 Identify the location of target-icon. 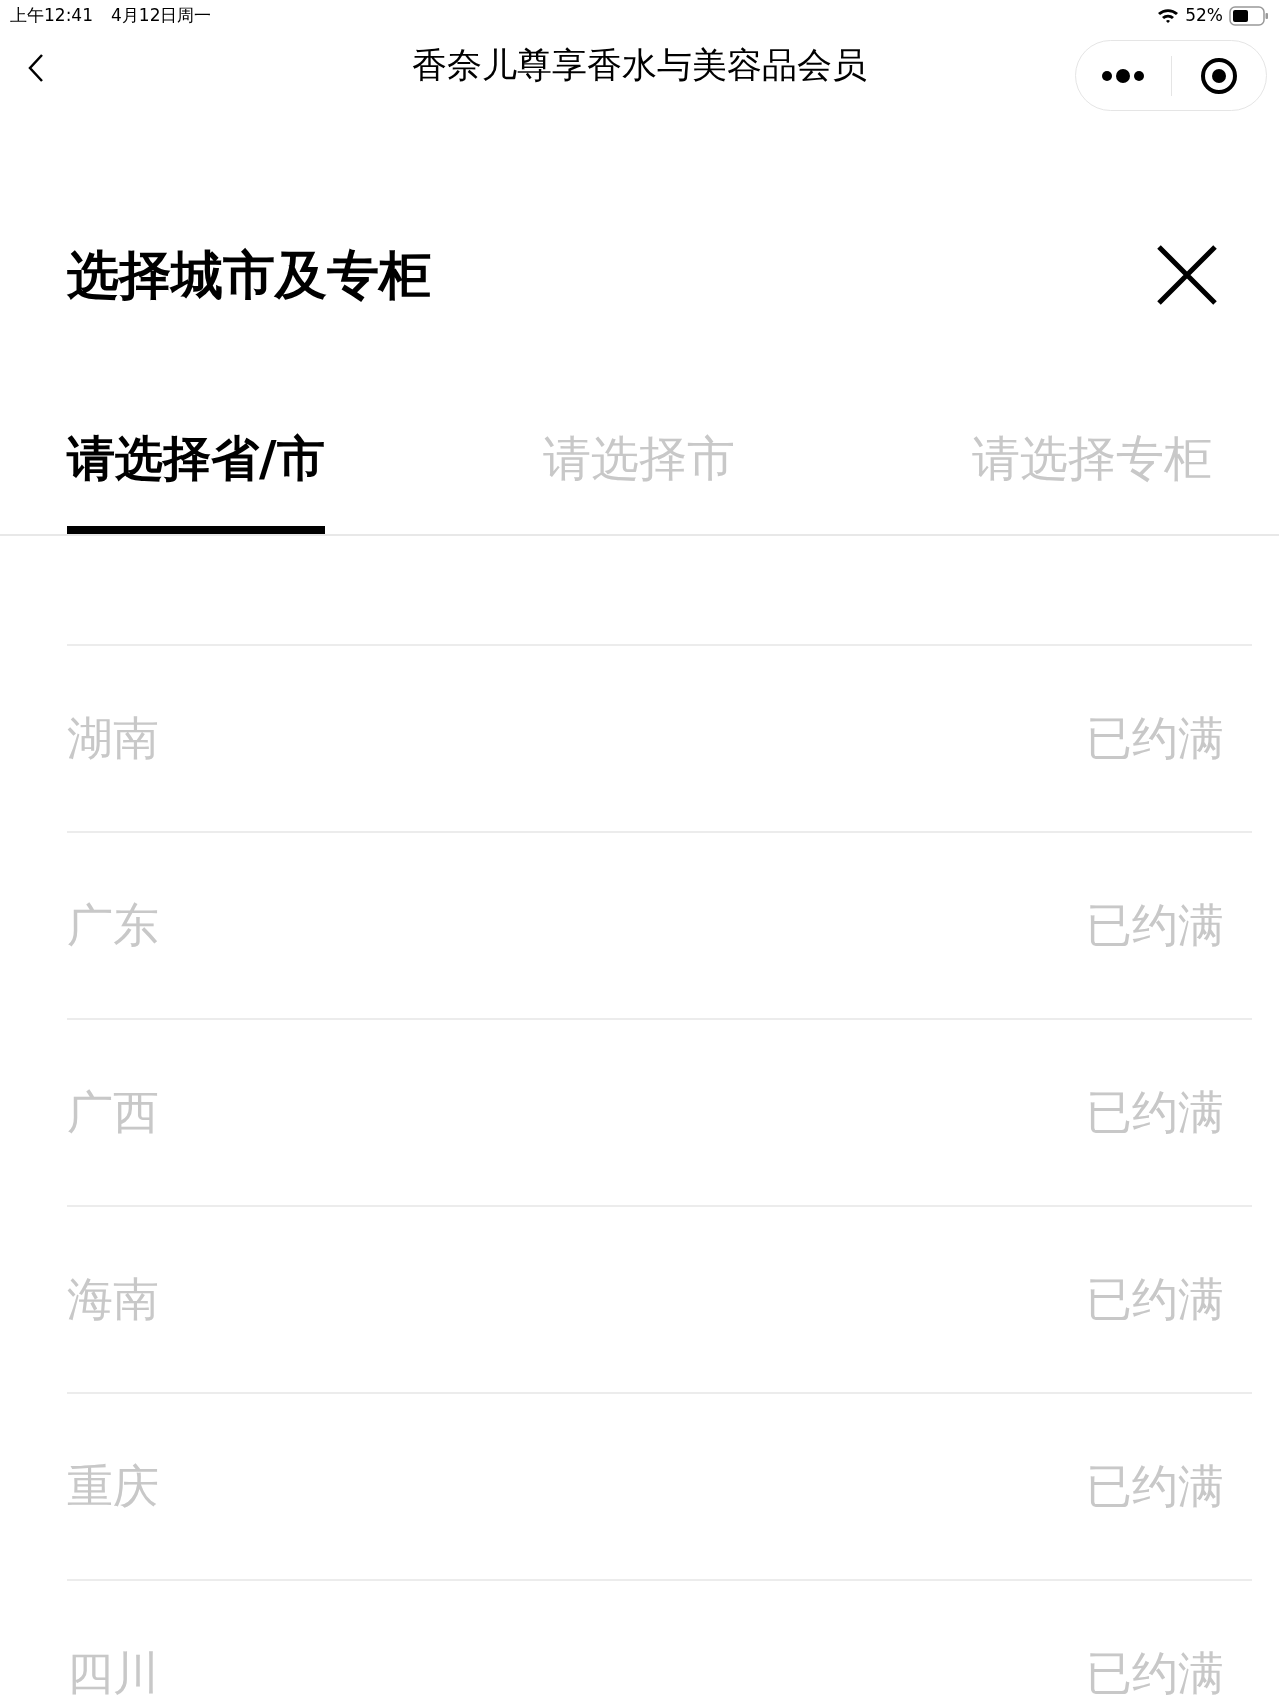
(1218, 75).